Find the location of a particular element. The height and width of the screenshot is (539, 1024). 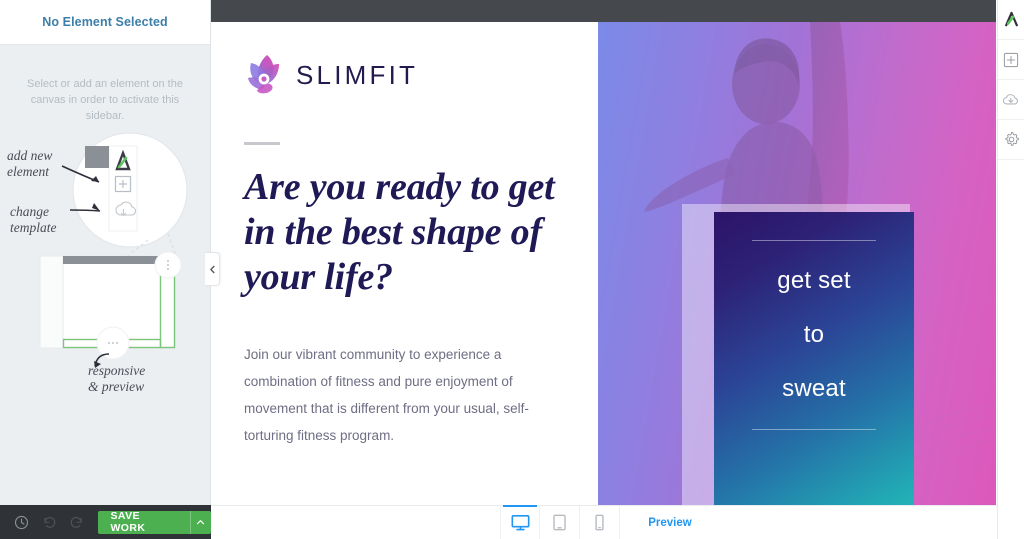

cloud-download-icon is located at coordinates (1011, 100).